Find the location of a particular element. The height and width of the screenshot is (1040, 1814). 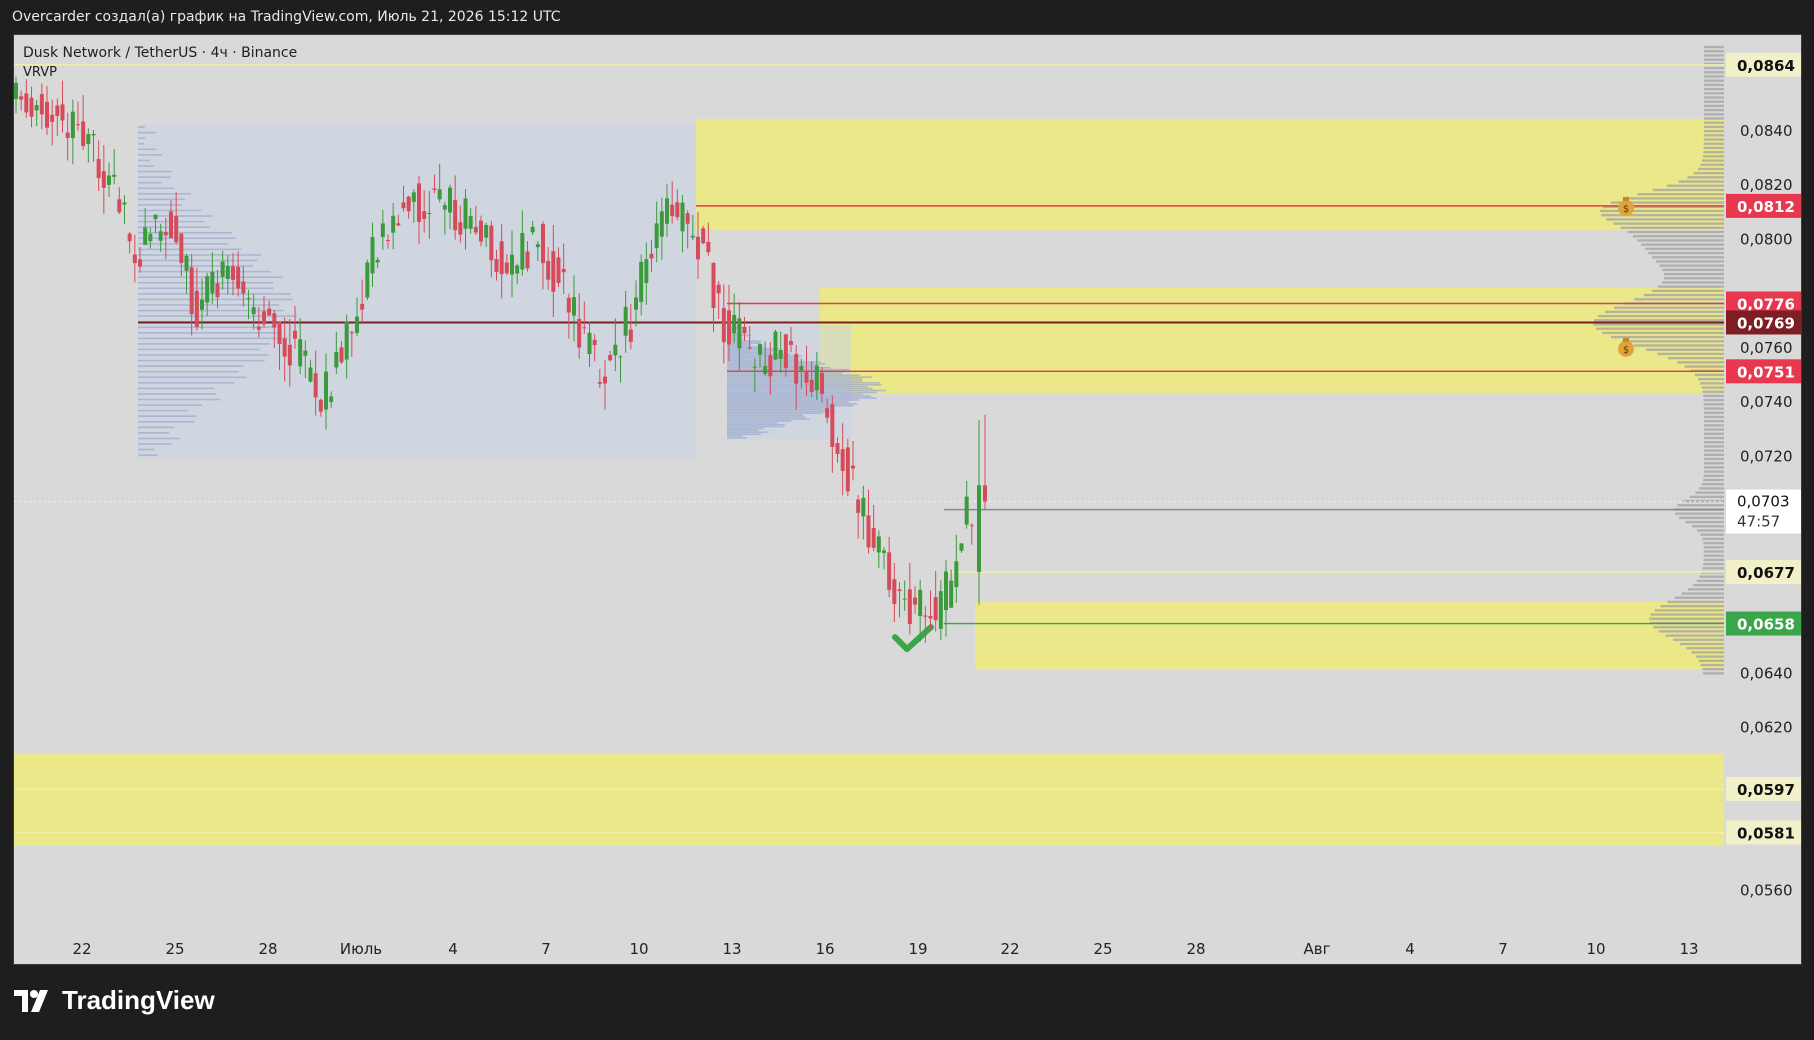

price-axis-tick: 0,0820 is located at coordinates (1766, 185).